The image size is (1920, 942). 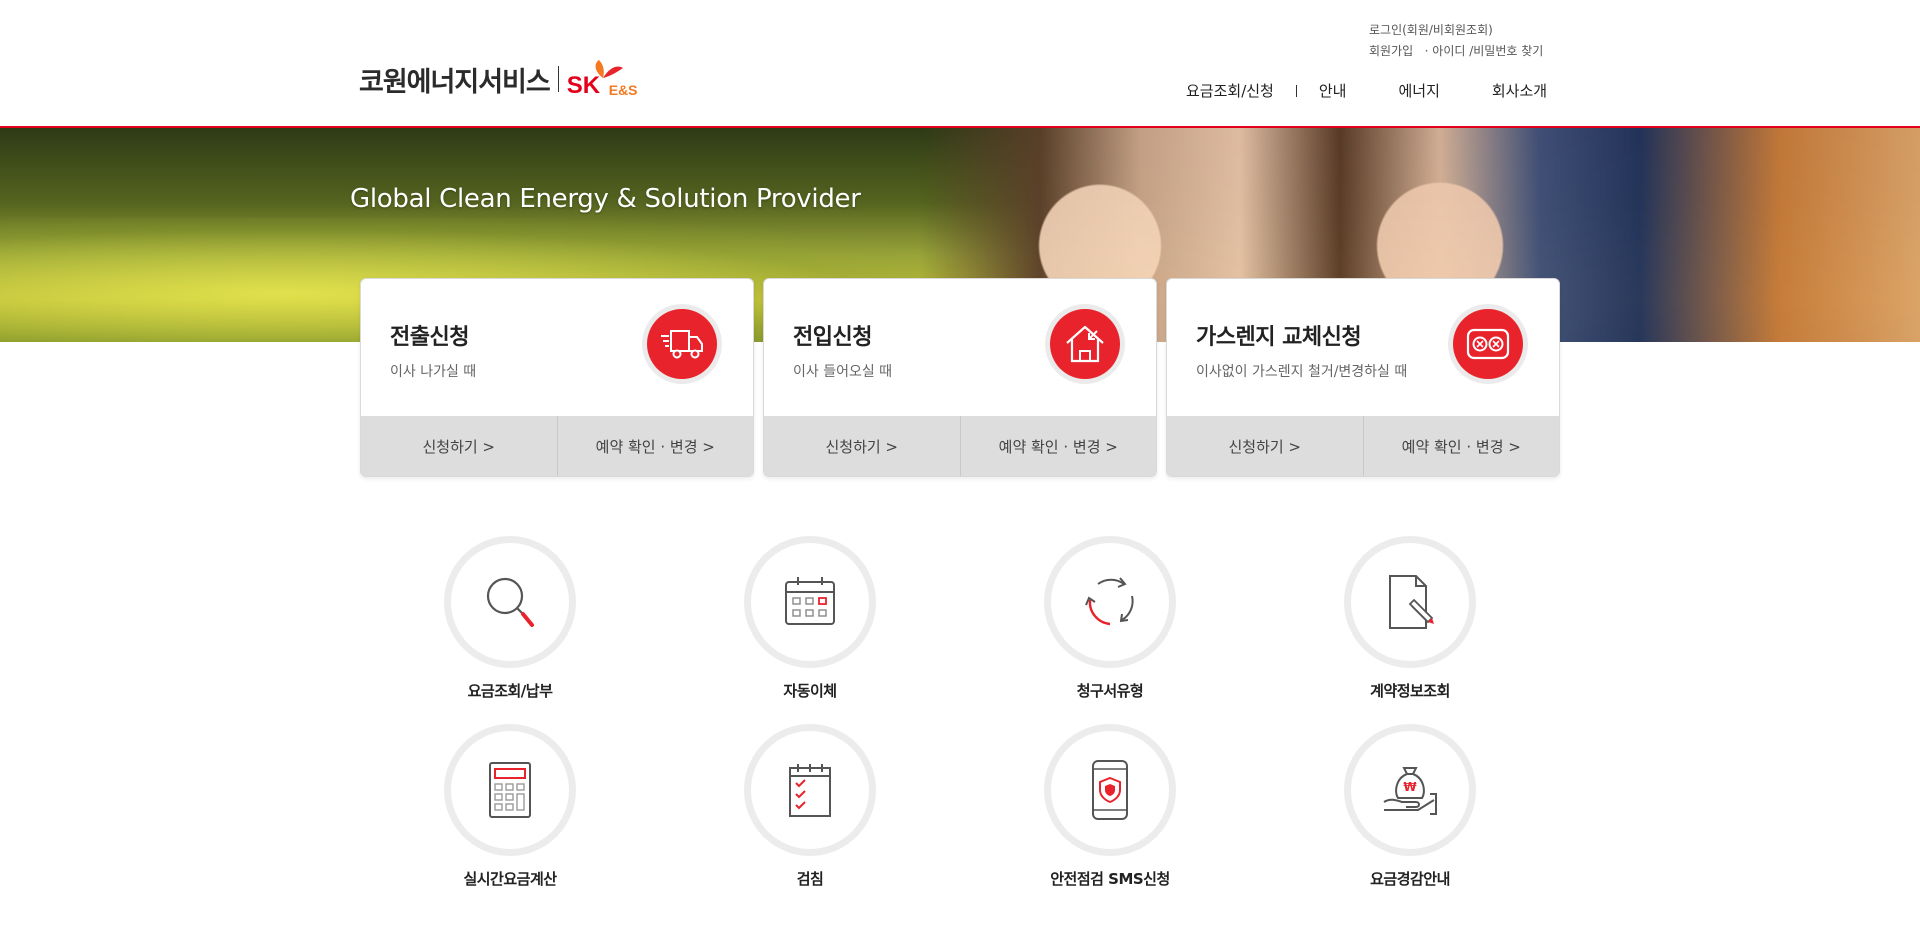 I want to click on quick-menu-bill-type: 청구서유형, so click(x=1110, y=618).